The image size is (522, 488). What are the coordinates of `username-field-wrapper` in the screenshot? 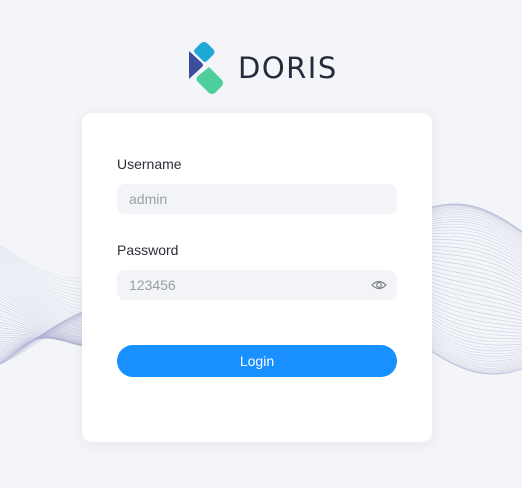 It's located at (257, 199).